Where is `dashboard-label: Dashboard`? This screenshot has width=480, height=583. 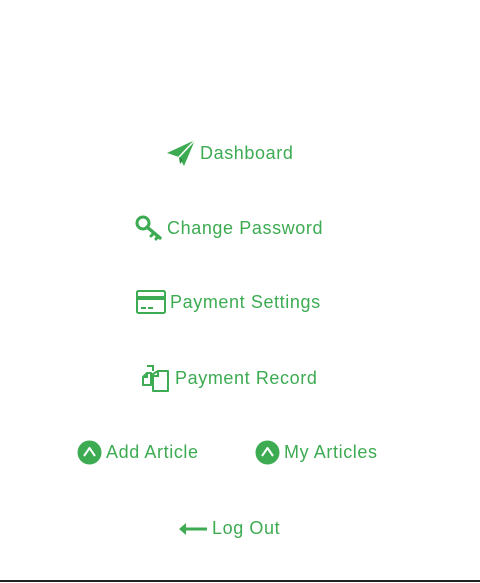
dashboard-label: Dashboard is located at coordinates (247, 152).